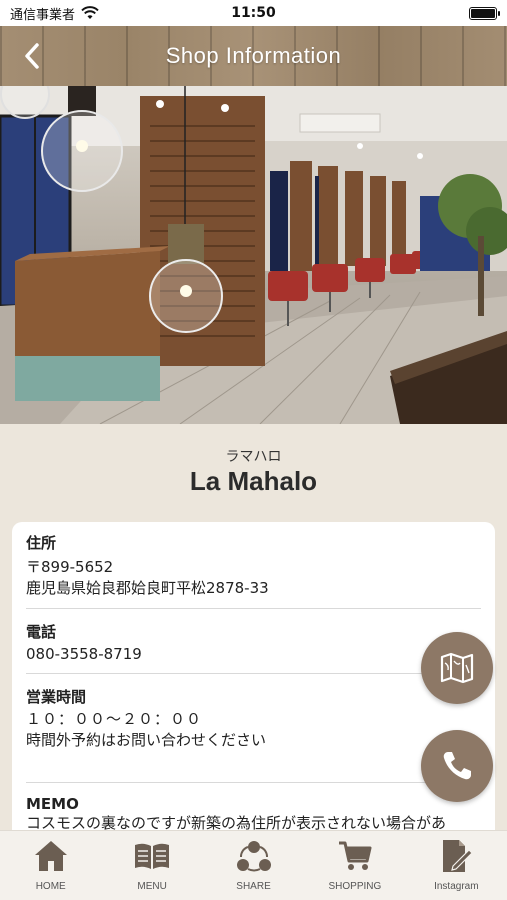 The width and height of the screenshot is (507, 900). Describe the element at coordinates (253, 588) in the screenshot. I see `address-text: 鹿児島県姶良郡姶良町平松2878-33` at that location.